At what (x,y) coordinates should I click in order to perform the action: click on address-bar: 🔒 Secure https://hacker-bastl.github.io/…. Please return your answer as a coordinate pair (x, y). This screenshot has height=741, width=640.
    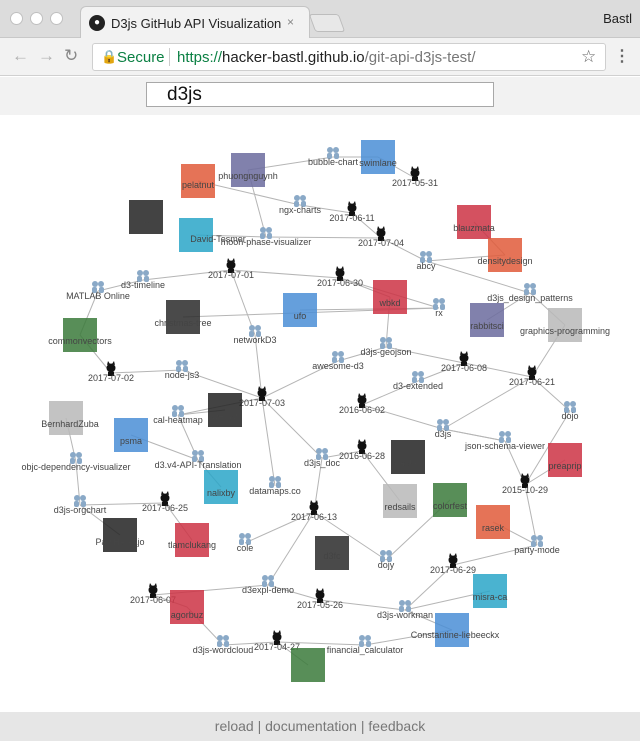
    Looking at the image, I should click on (349, 57).